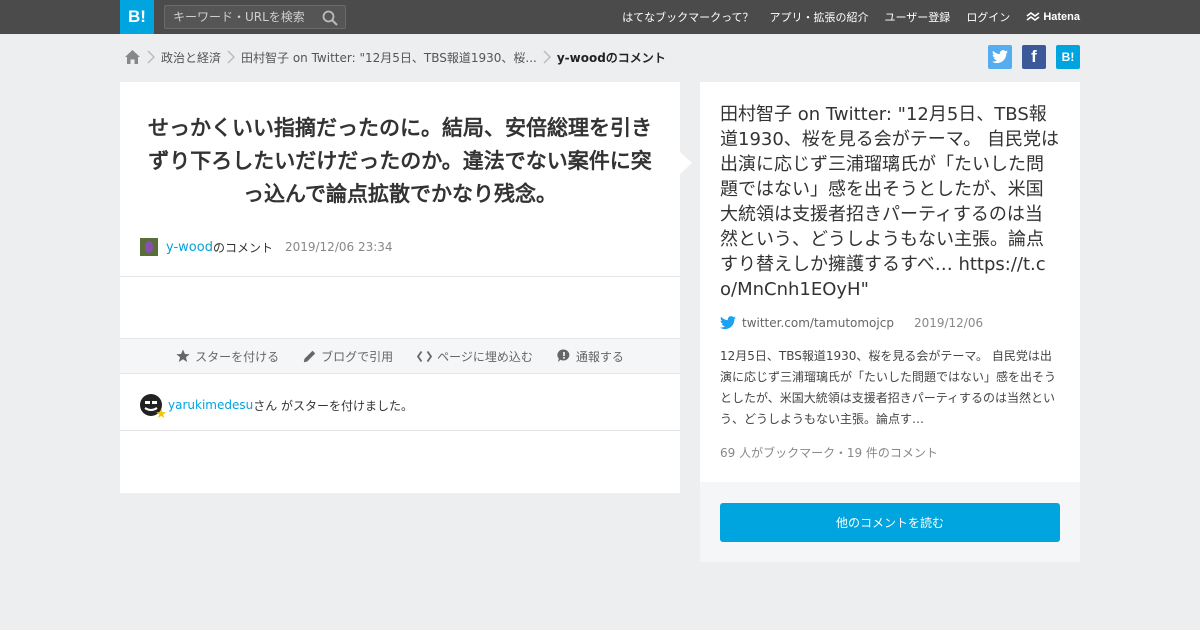  Describe the element at coordinates (161, 414) in the screenshot. I see `star-badge-icon: ★` at that location.